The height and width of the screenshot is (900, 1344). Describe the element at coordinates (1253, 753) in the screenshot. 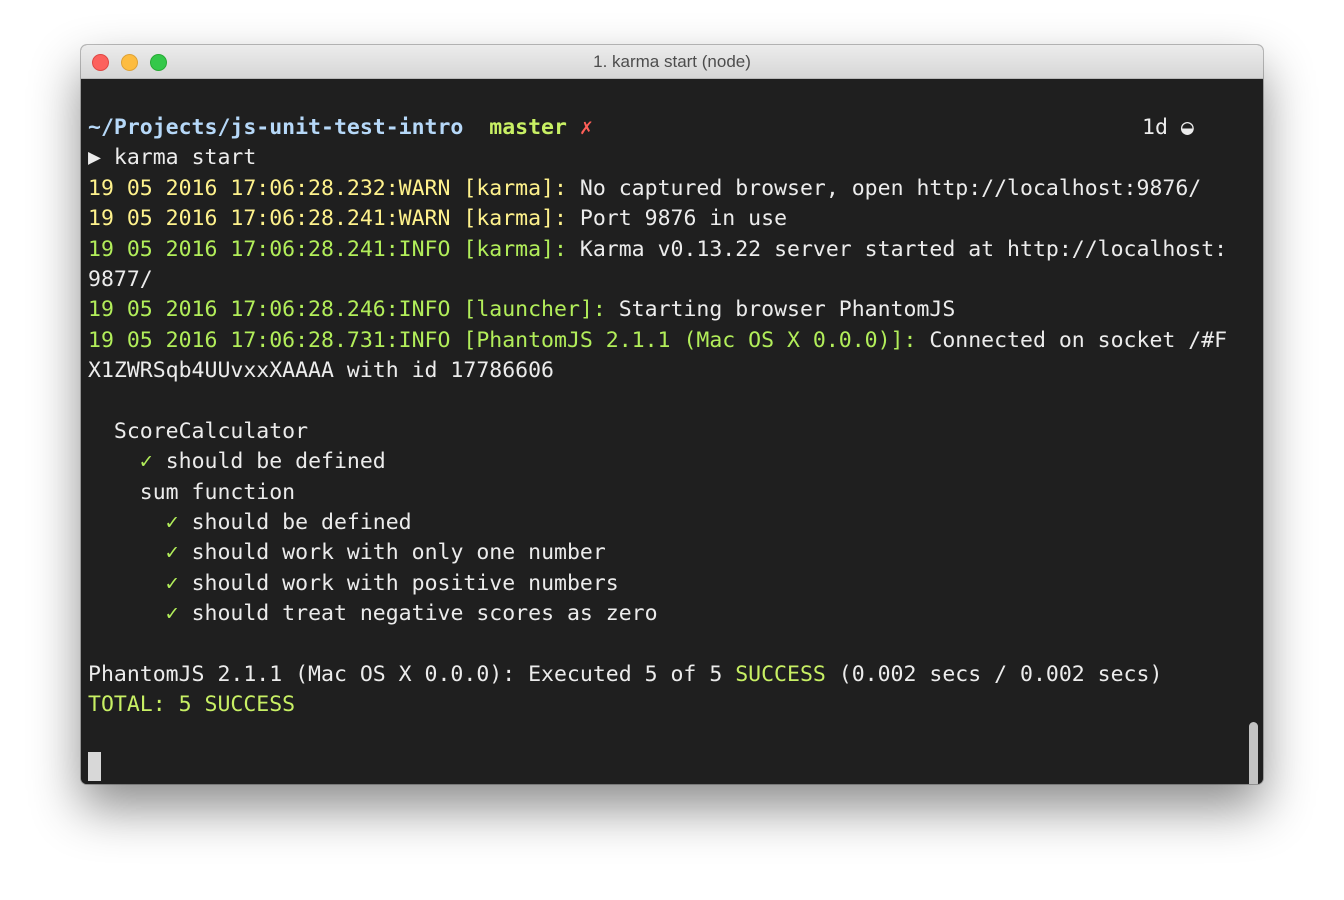

I see `scrollbar-thumb` at that location.